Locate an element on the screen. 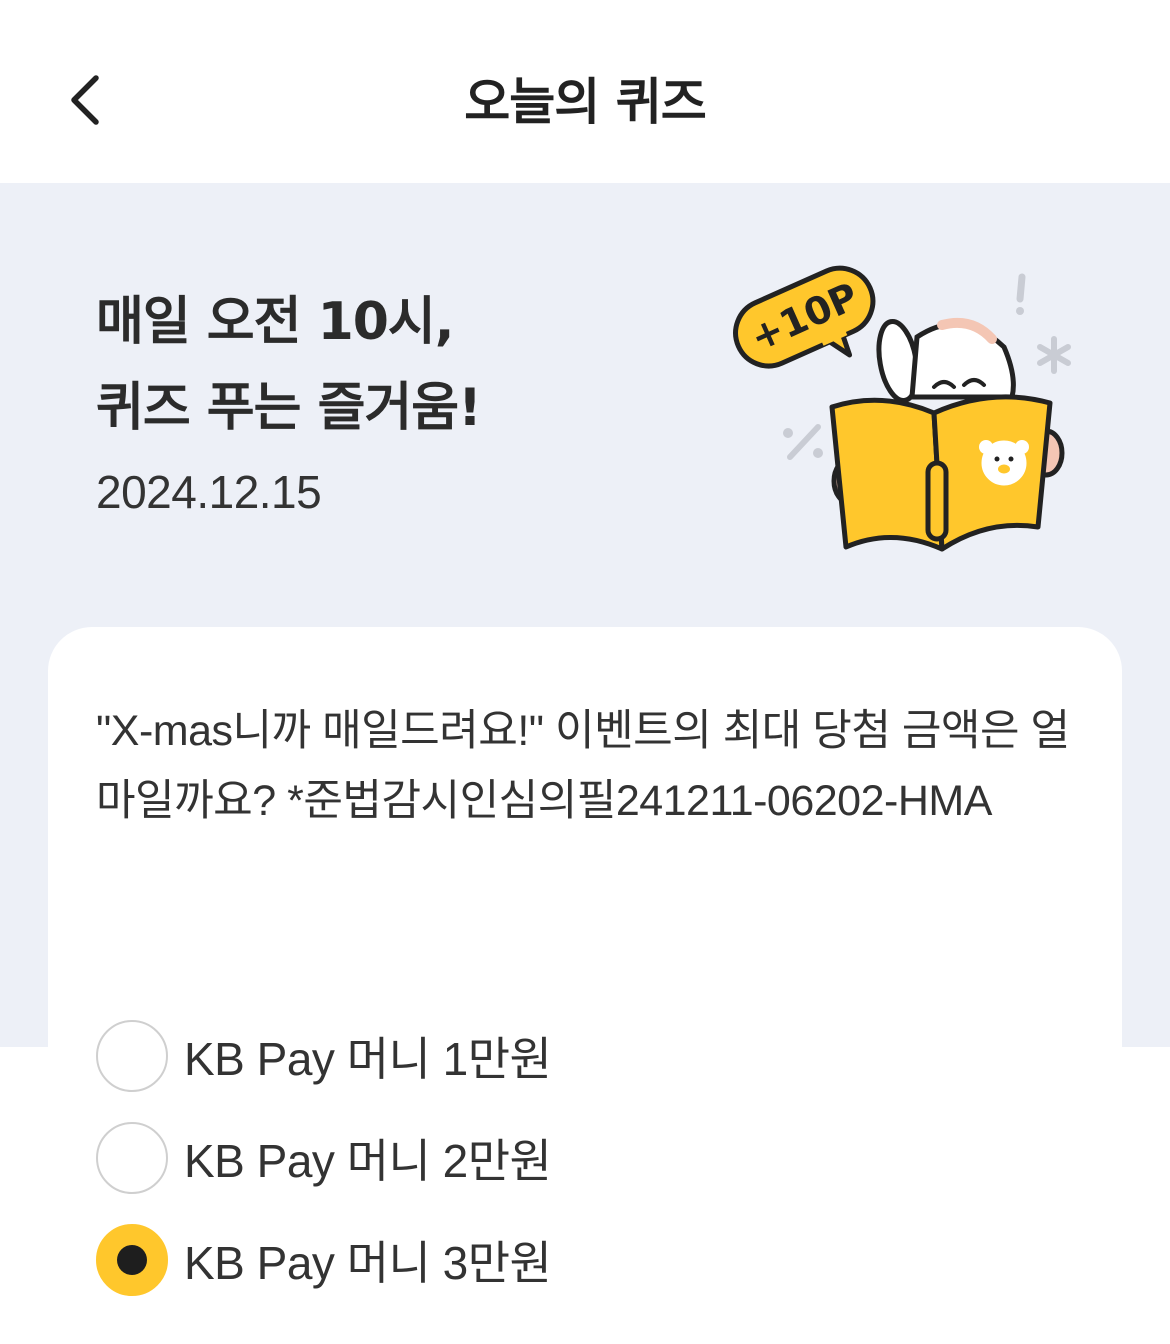 This screenshot has width=1170, height=1344. points-badge: +10P is located at coordinates (804, 317).